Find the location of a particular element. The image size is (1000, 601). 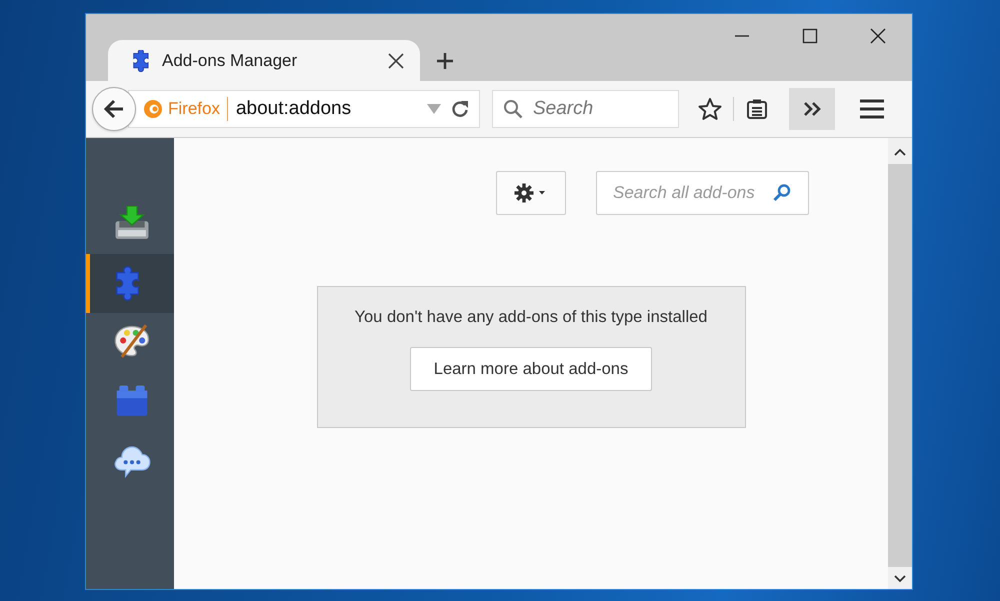

browser-tab: Add-ons Manager is located at coordinates (264, 60).